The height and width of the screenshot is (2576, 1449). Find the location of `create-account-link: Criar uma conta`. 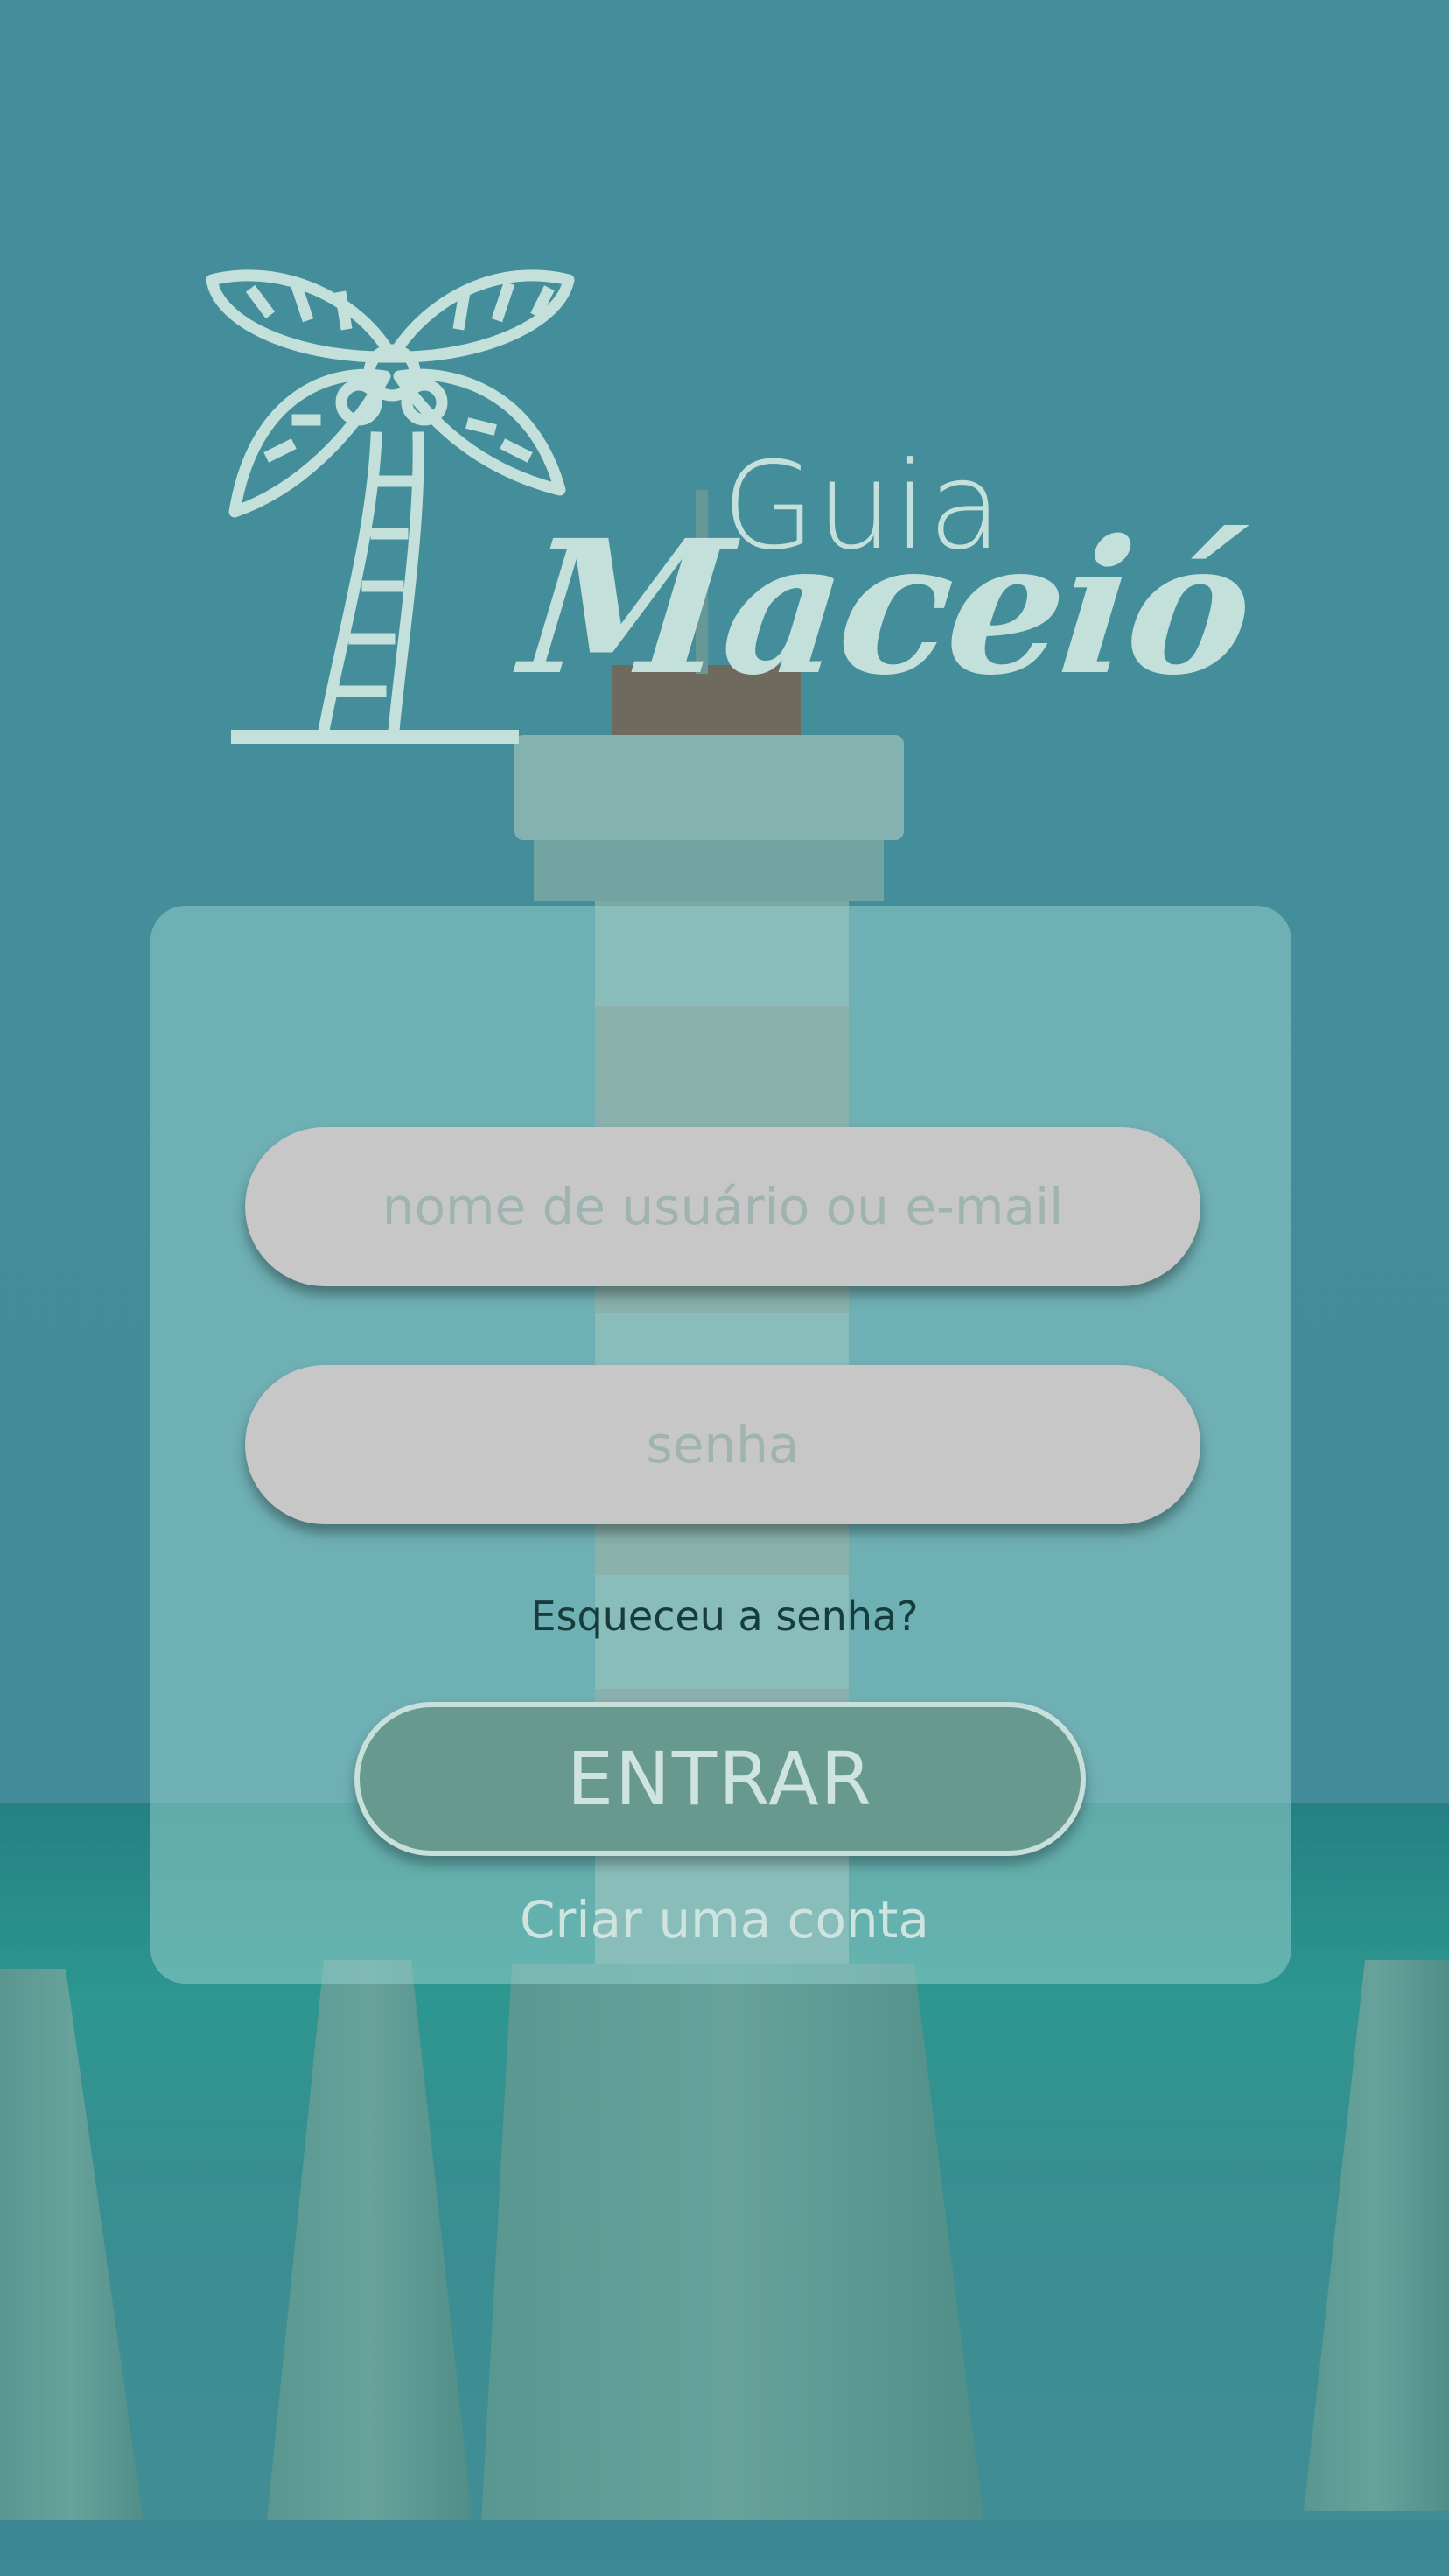

create-account-link: Criar uma conta is located at coordinates (724, 1920).